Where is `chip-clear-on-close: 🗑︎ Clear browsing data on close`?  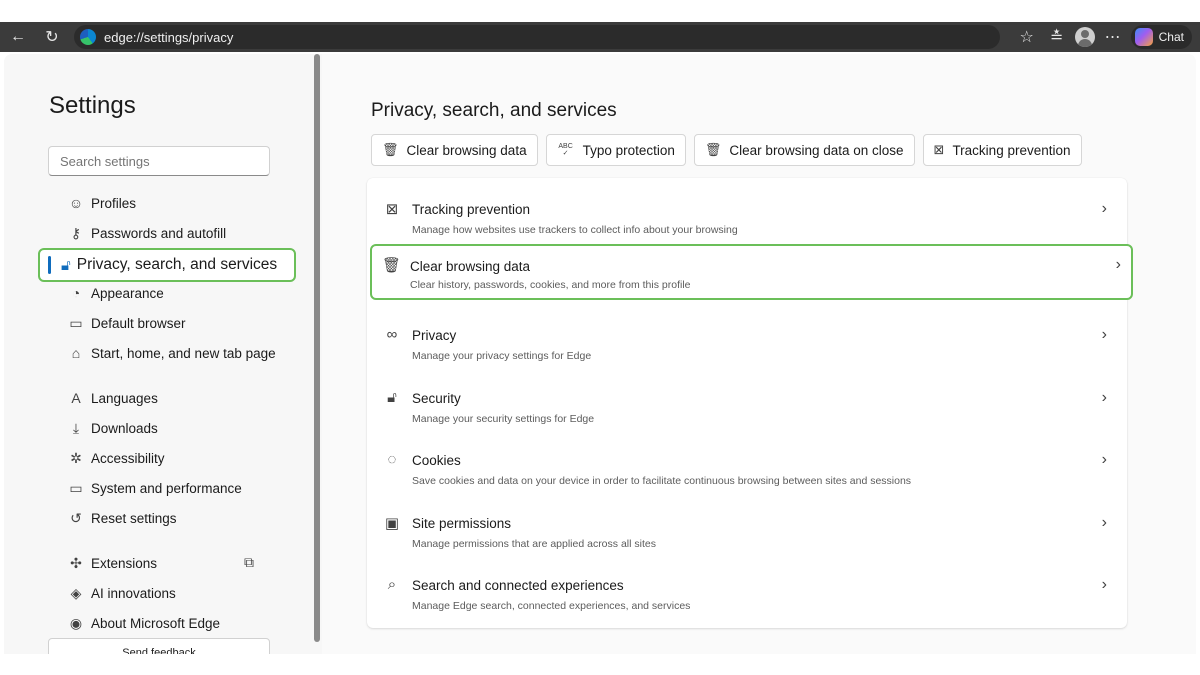 chip-clear-on-close: 🗑︎ Clear browsing data on close is located at coordinates (804, 150).